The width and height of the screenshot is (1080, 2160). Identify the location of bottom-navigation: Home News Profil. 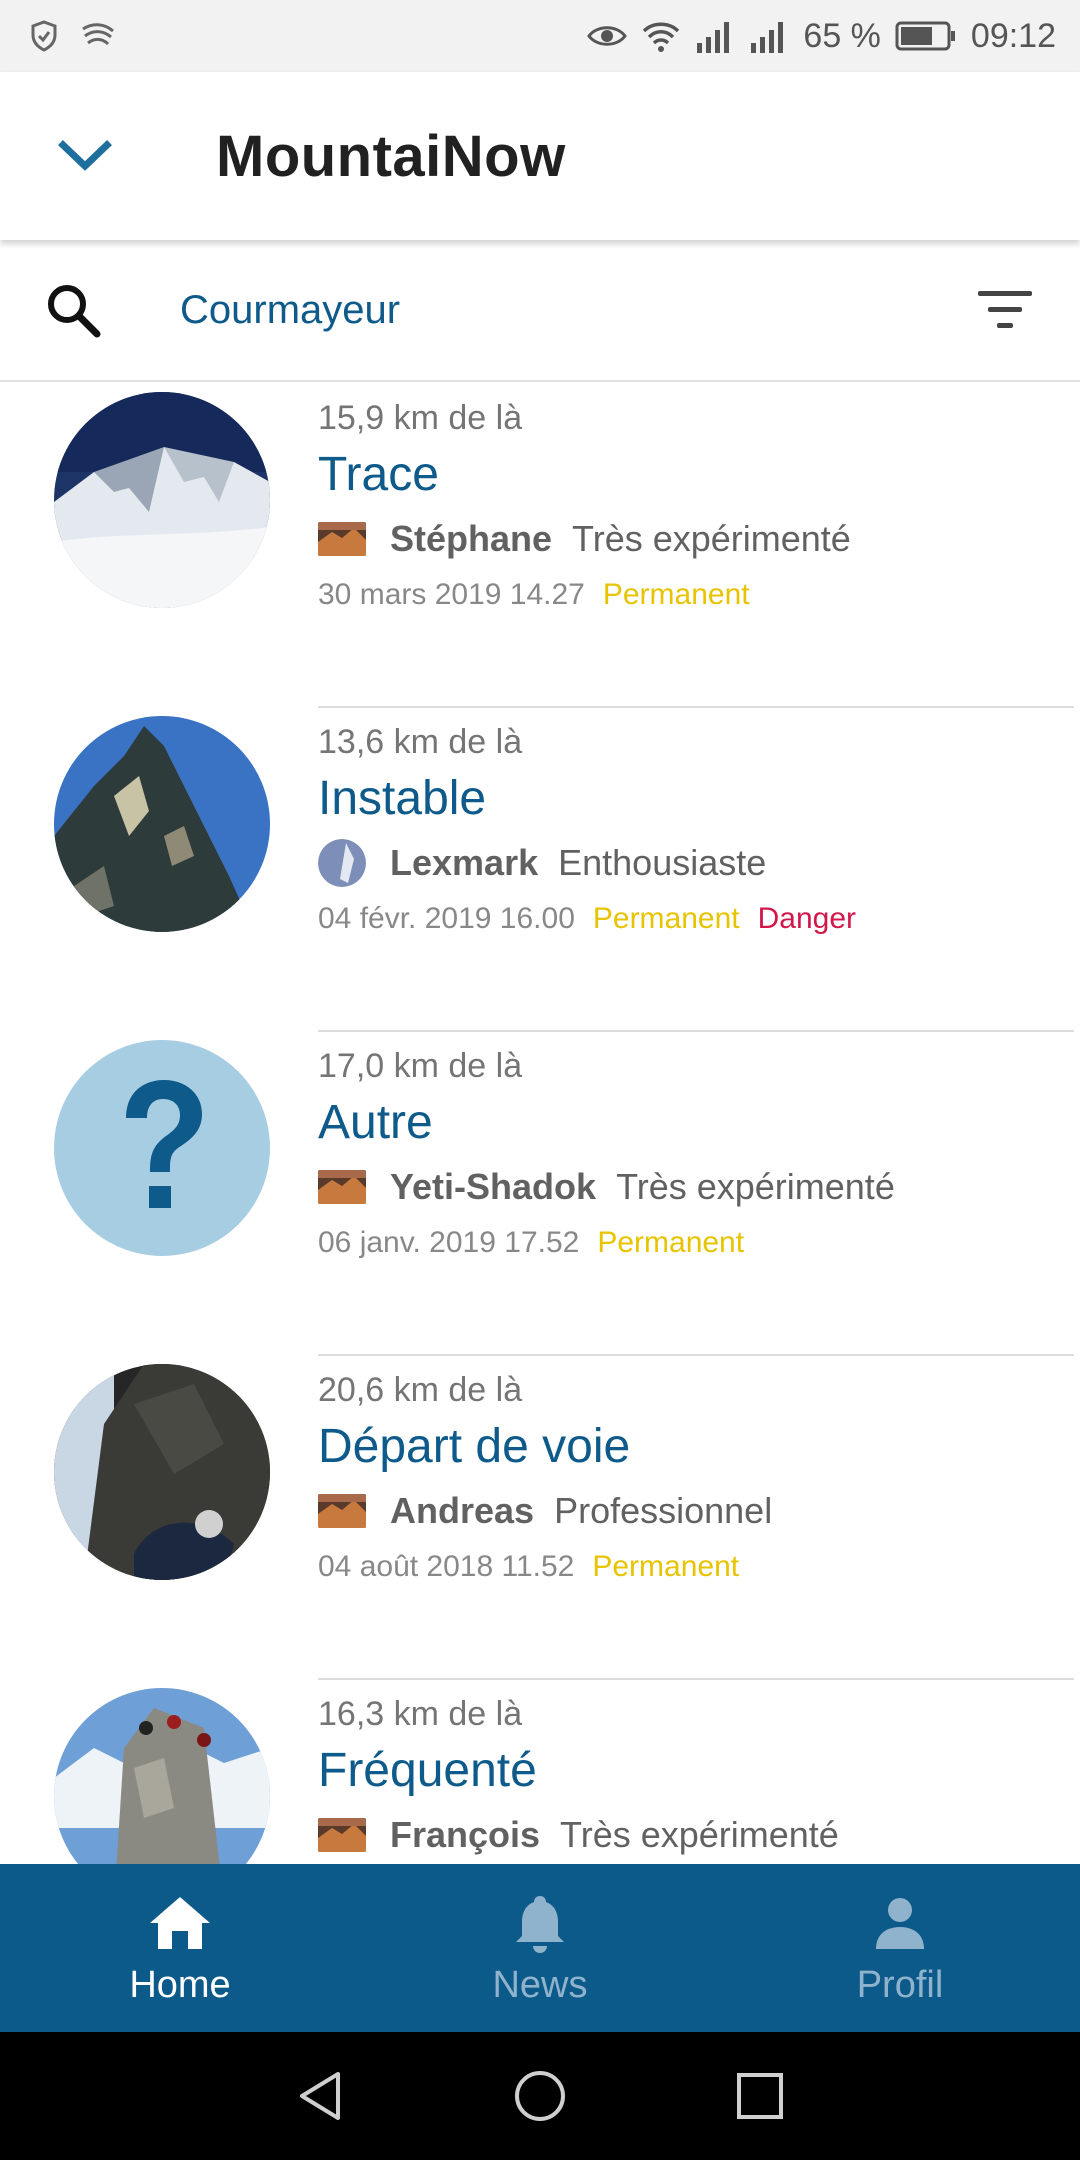
(540, 1948).